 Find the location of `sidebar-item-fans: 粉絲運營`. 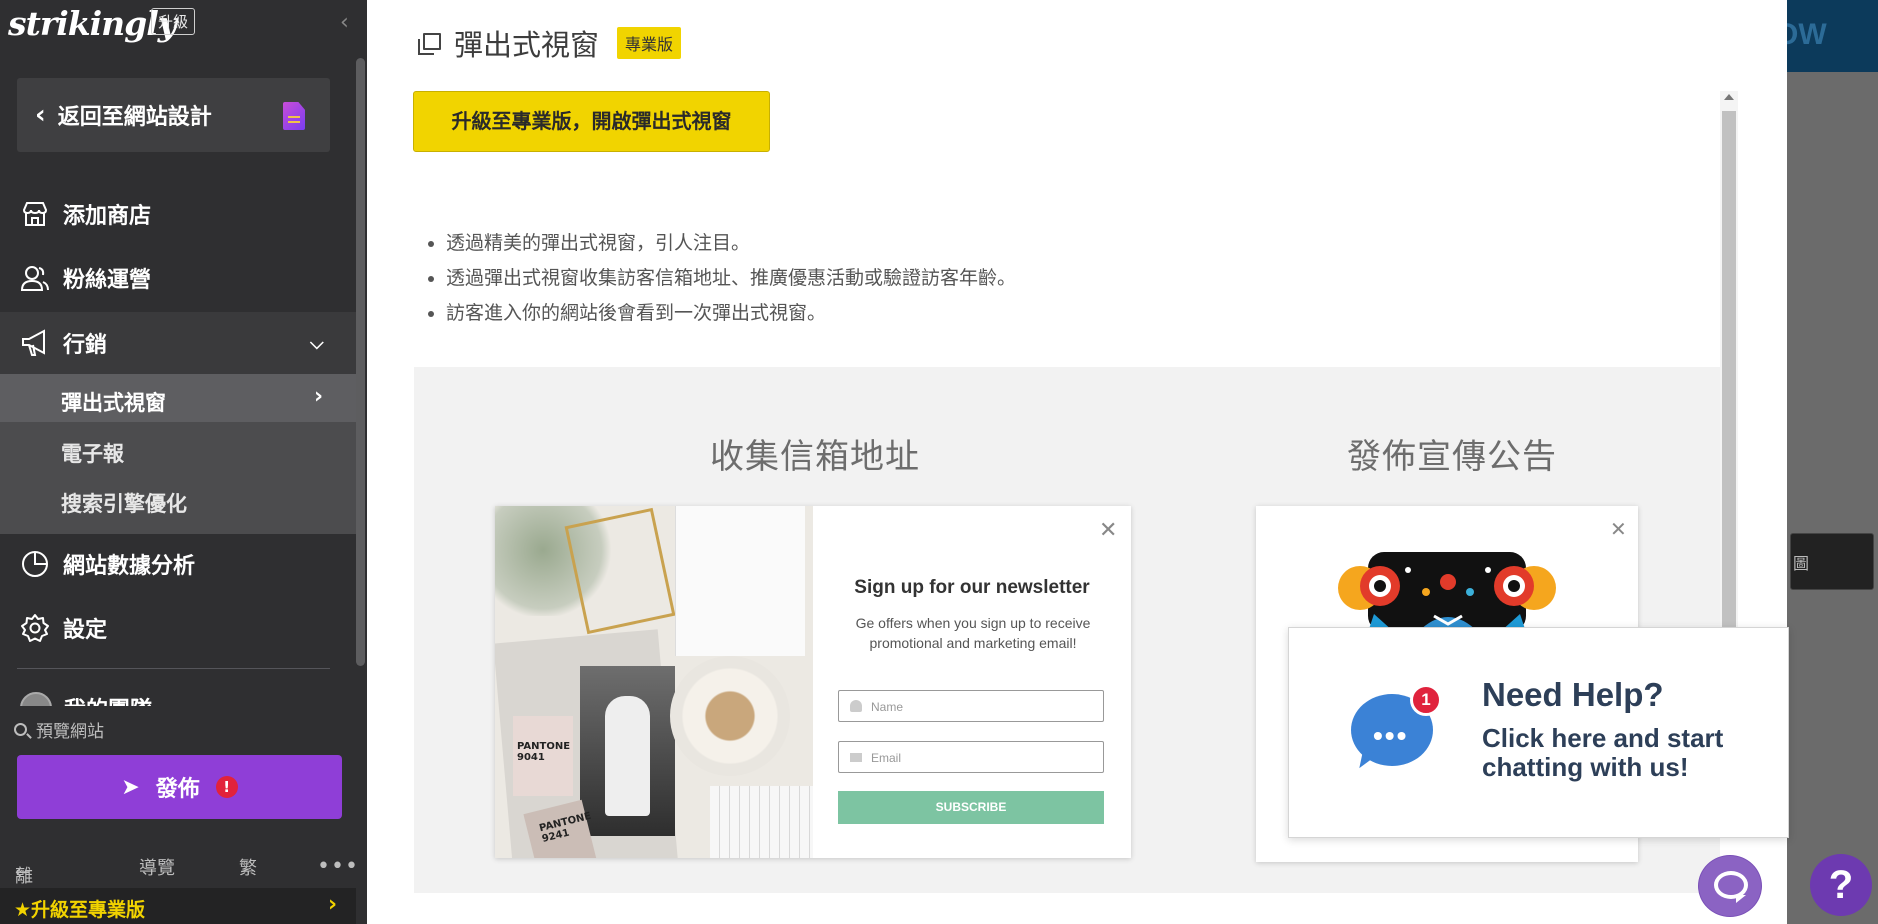

sidebar-item-fans: 粉絲運營 is located at coordinates (178, 278).